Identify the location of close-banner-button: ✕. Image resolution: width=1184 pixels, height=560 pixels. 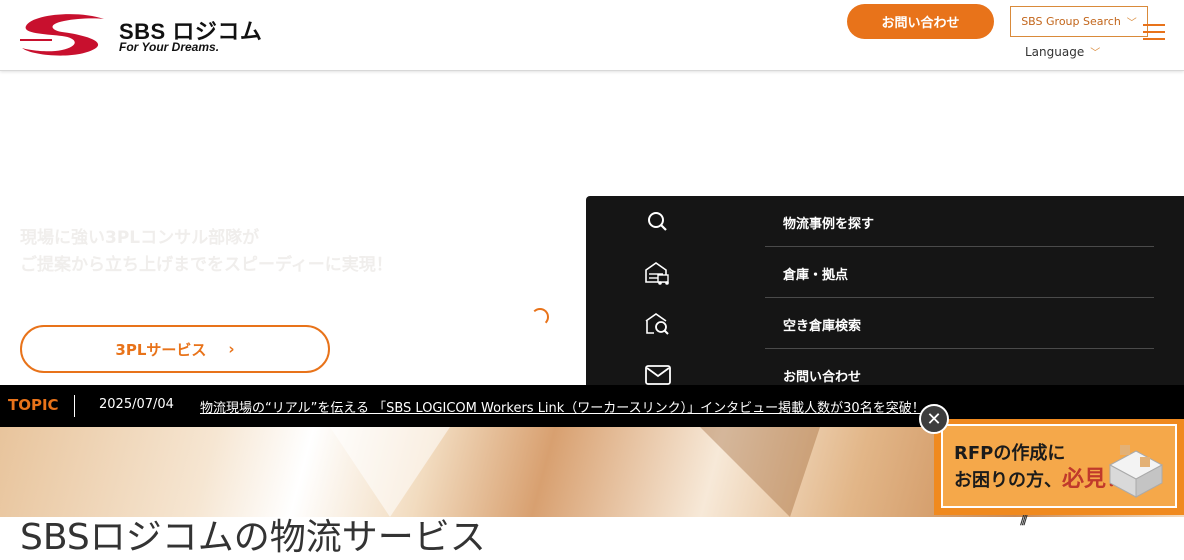
(934, 419).